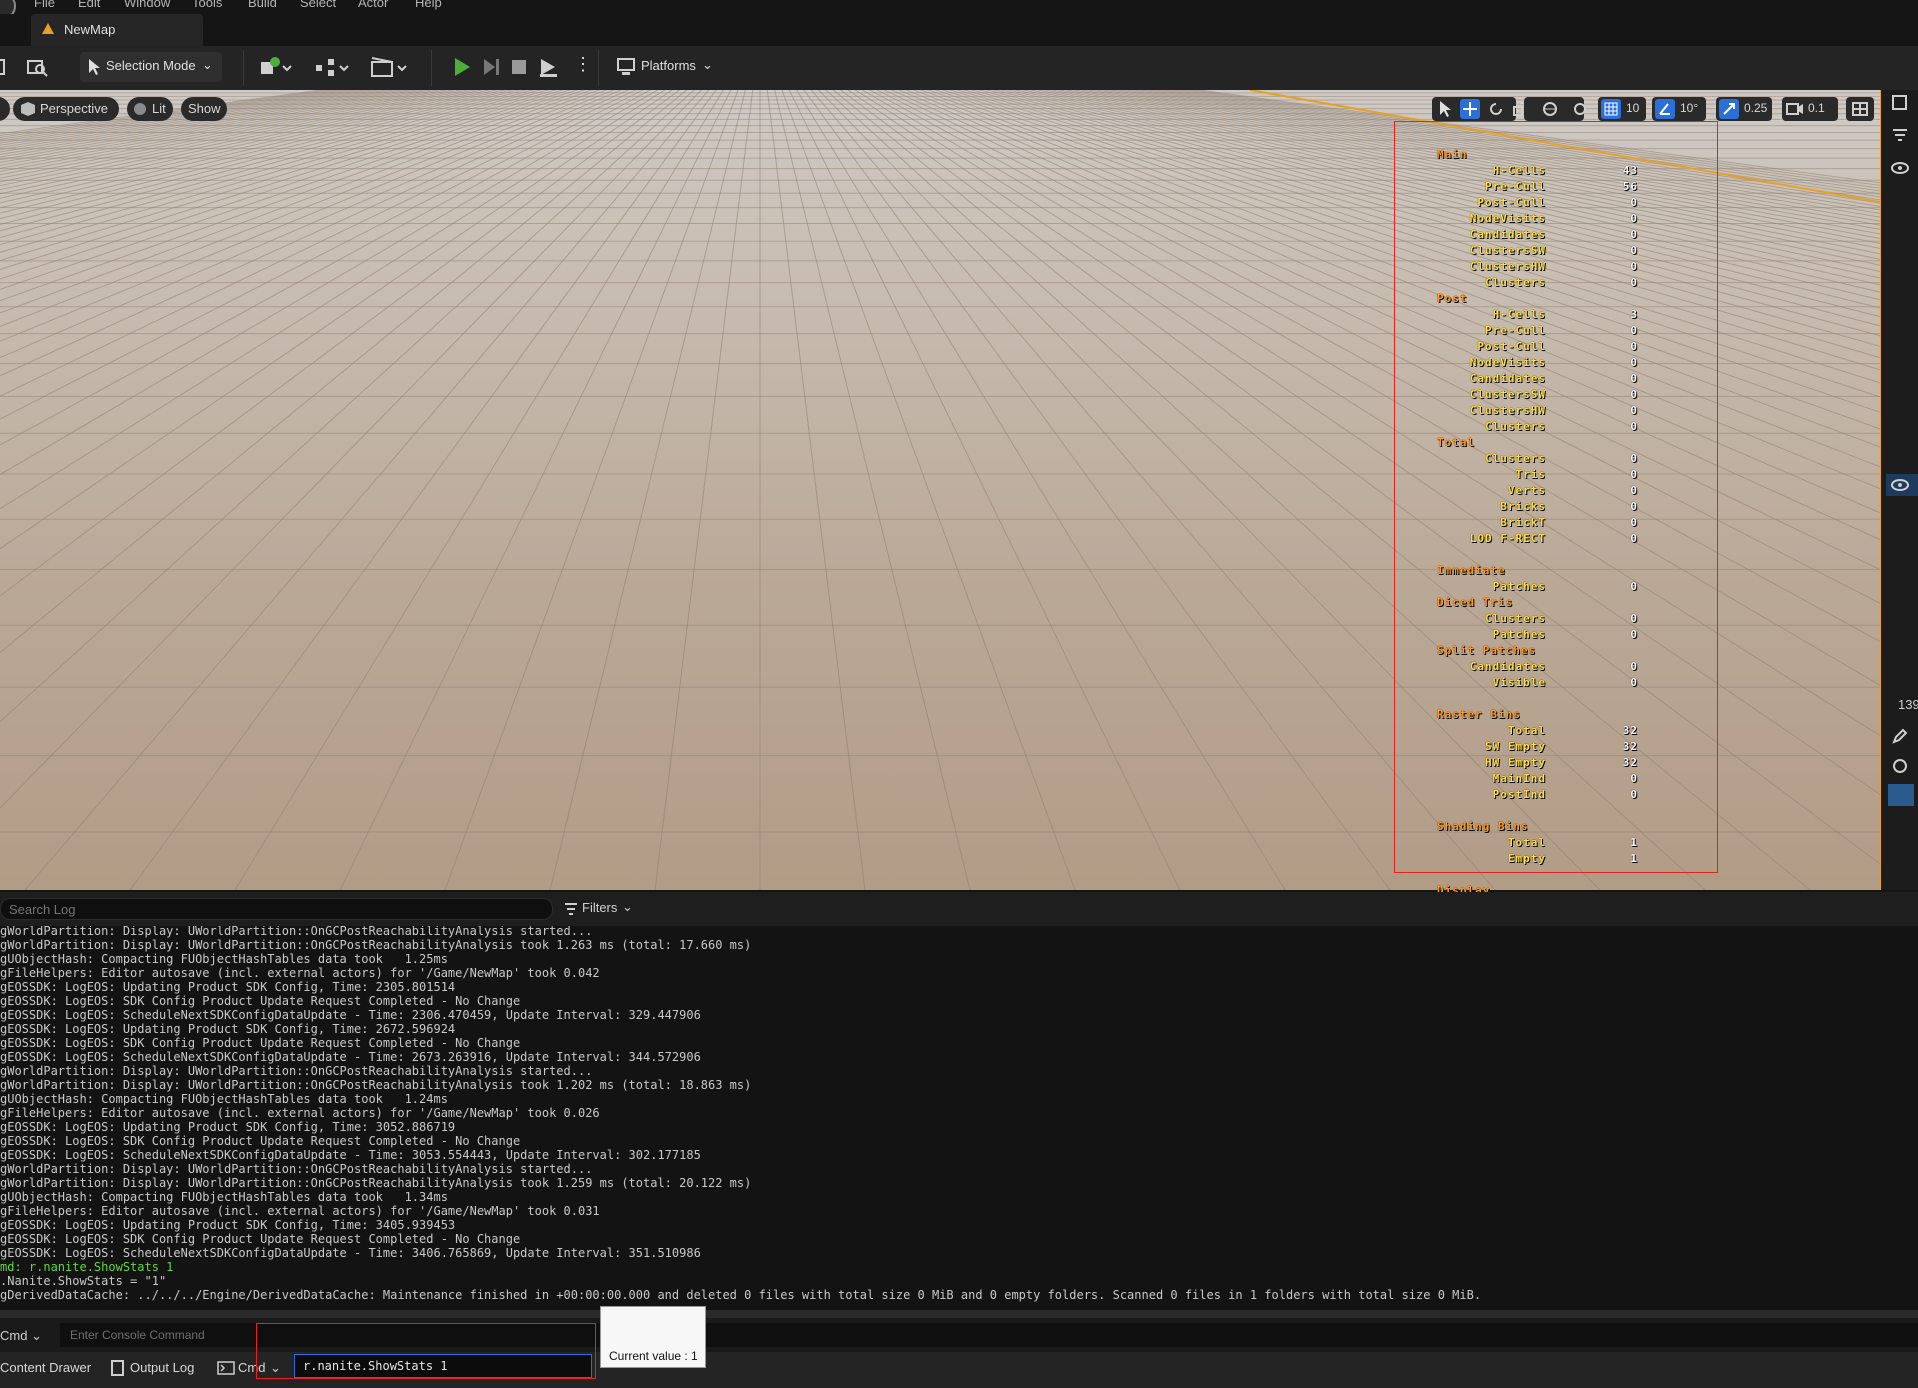  Describe the element at coordinates (959, 1314) in the screenshot. I see `log-horizontal-scrollbar` at that location.